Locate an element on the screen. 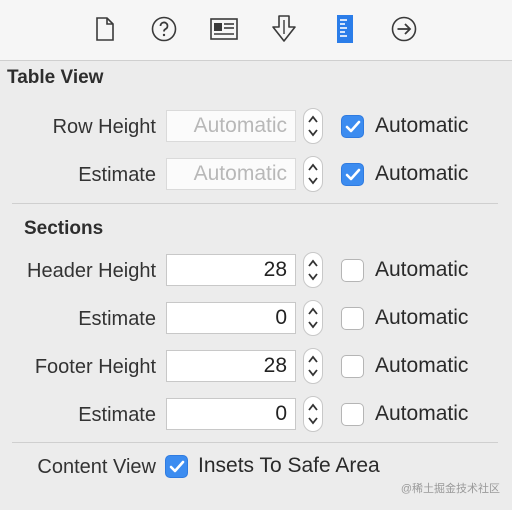 The height and width of the screenshot is (510, 512). header-estimate-field: 0 is located at coordinates (231, 318).